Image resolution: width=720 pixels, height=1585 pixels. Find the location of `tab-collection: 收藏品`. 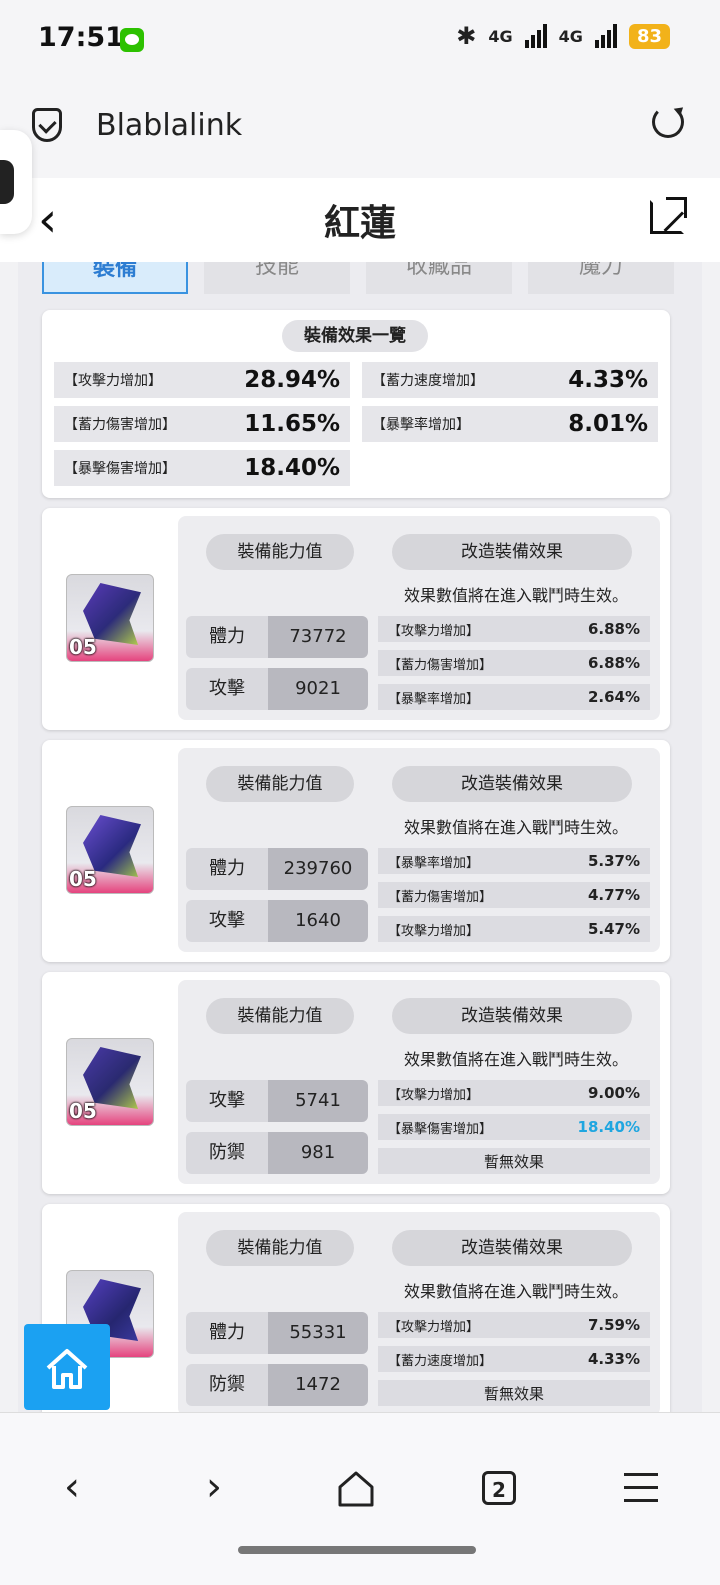

tab-collection: 收藏品 is located at coordinates (439, 278).